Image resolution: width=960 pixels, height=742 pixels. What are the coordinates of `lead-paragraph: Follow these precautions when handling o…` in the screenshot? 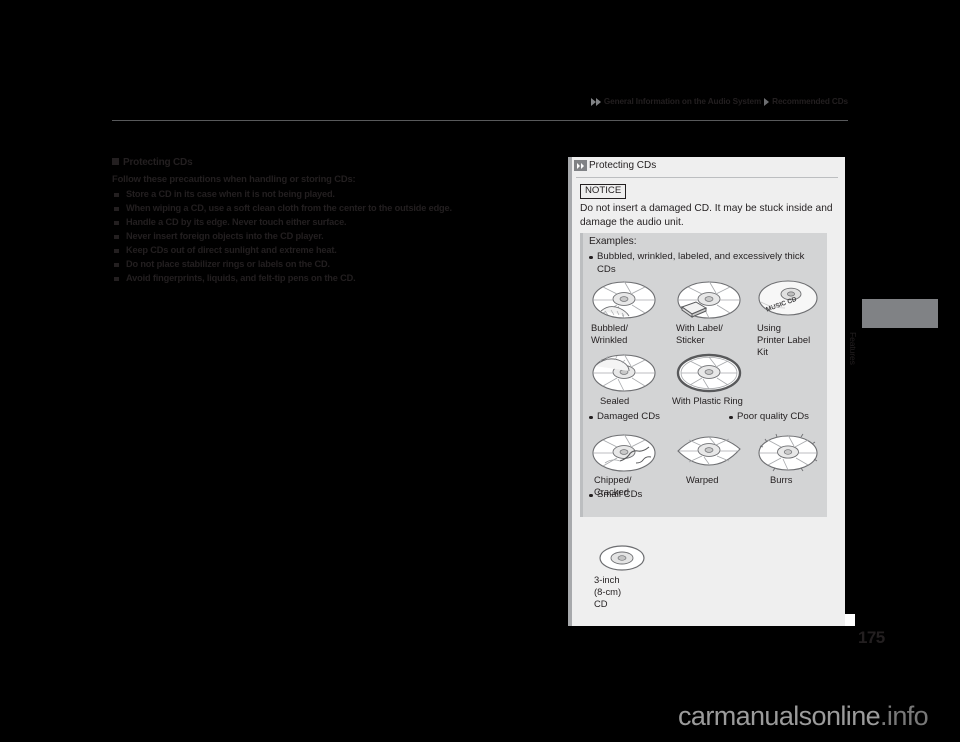 It's located at (234, 178).